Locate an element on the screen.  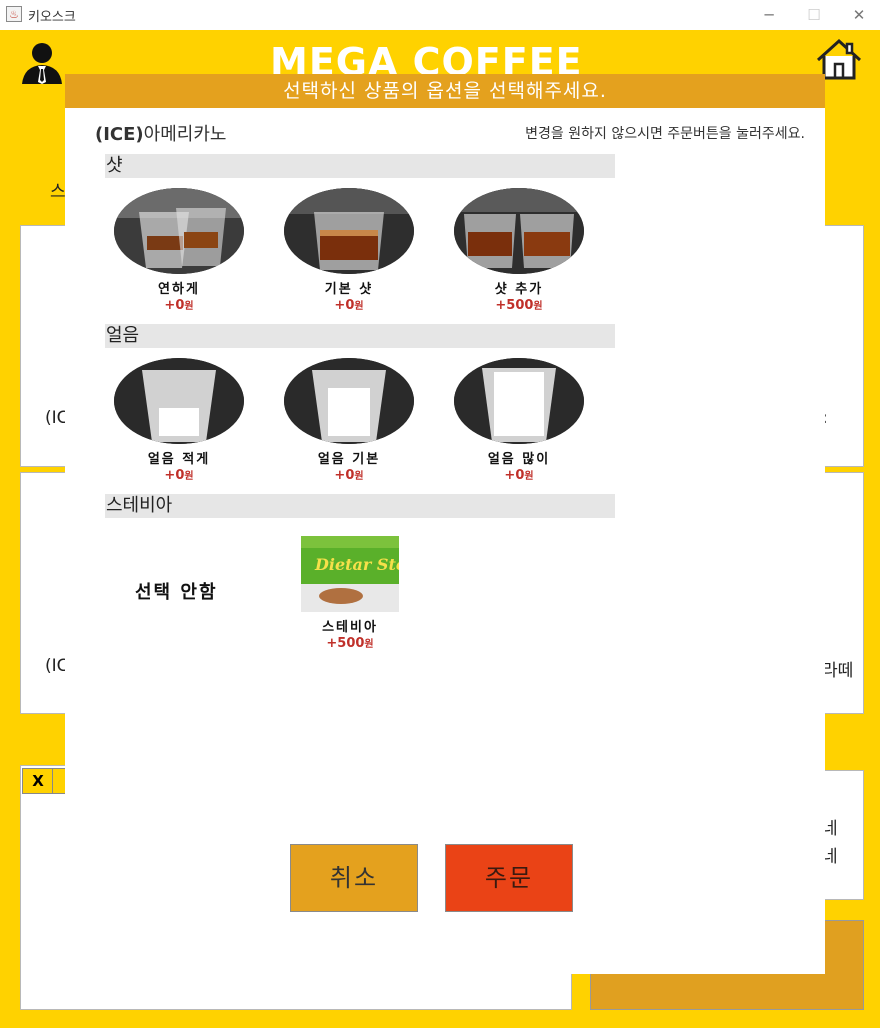
option-label: 기본 샷 is located at coordinates (349, 289).